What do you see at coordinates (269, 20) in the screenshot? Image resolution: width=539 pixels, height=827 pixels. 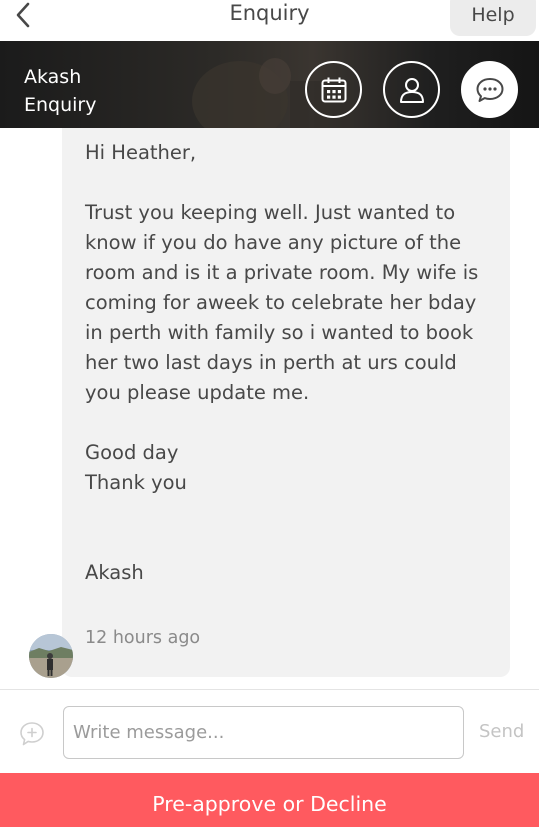 I see `top-navigation-bar: Enquiry Help` at bounding box center [269, 20].